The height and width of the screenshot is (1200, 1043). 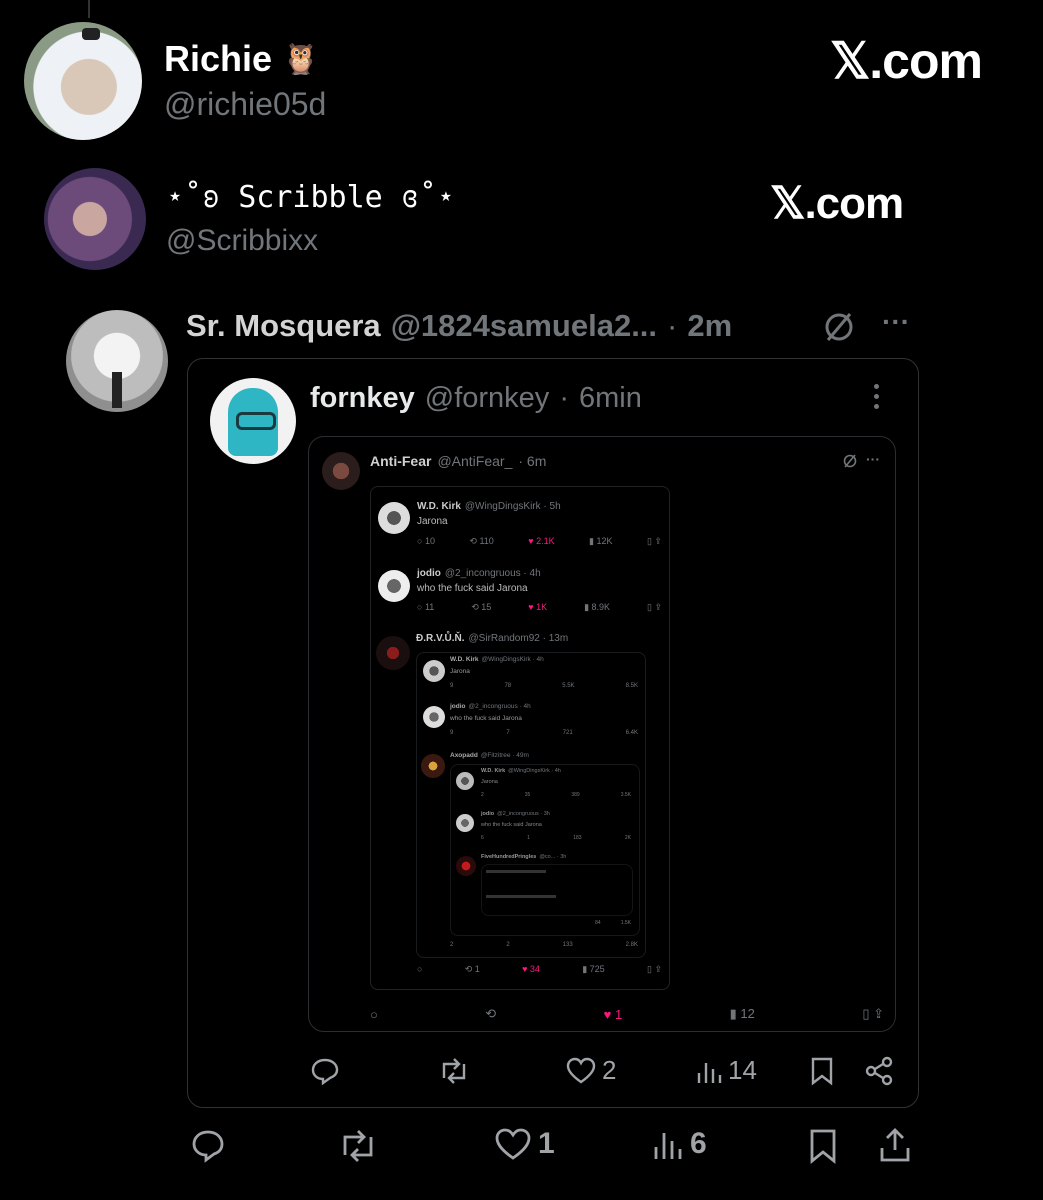 What do you see at coordinates (839, 327) in the screenshot?
I see `grok-icon` at bounding box center [839, 327].